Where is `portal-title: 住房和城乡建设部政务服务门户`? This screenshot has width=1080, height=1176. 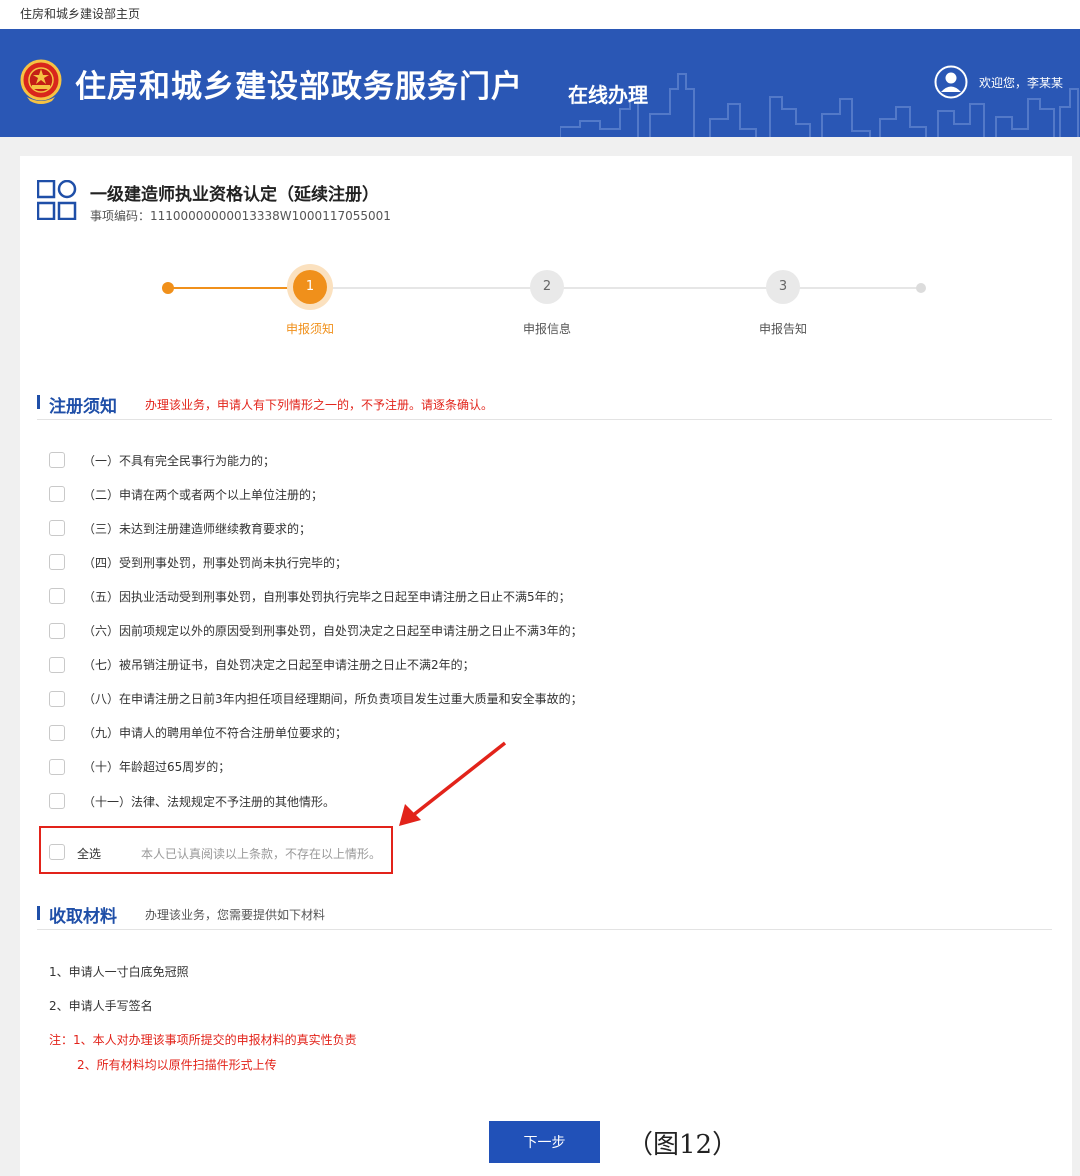
portal-title: 住房和城乡建设部政务服务门户 is located at coordinates (299, 87).